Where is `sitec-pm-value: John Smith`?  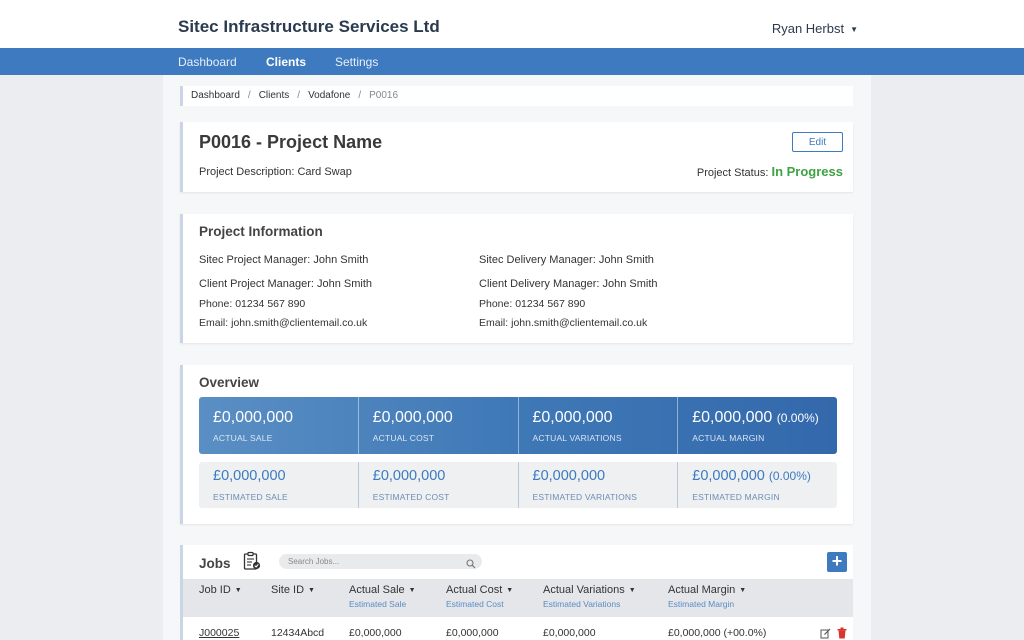
sitec-pm-value: John Smith is located at coordinates (341, 260).